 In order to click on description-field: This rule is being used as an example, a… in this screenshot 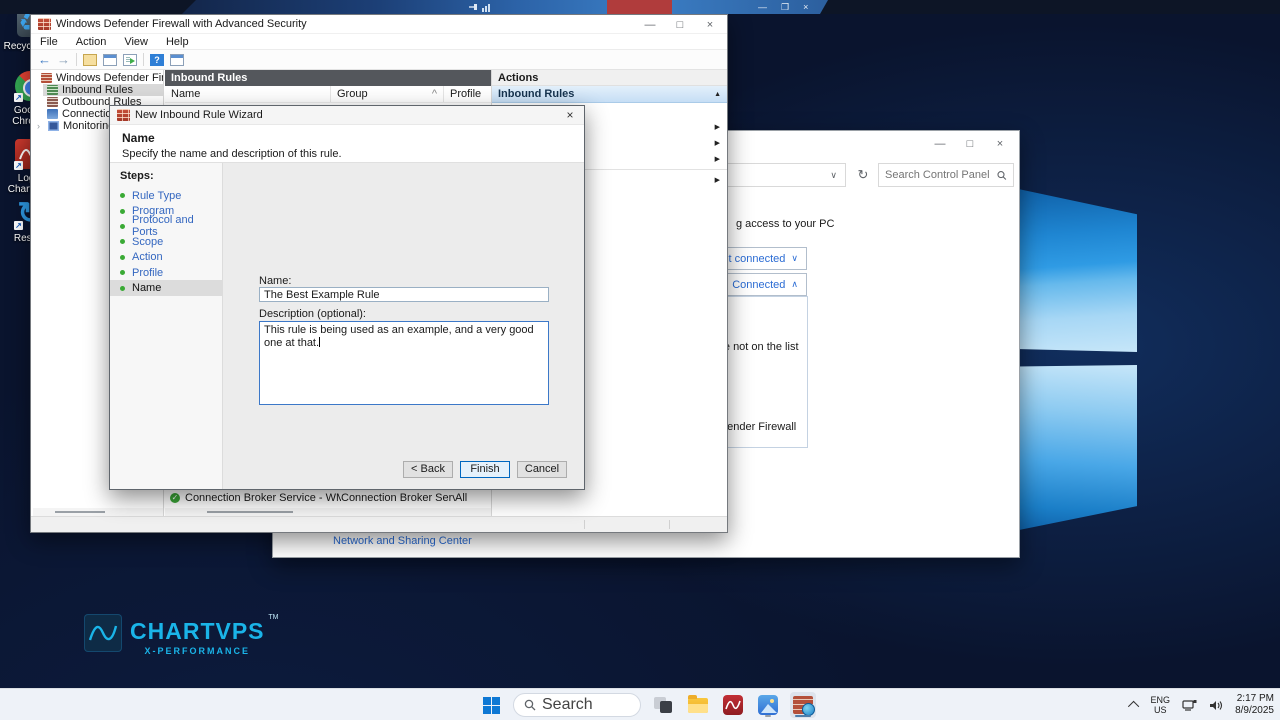, I will do `click(404, 363)`.